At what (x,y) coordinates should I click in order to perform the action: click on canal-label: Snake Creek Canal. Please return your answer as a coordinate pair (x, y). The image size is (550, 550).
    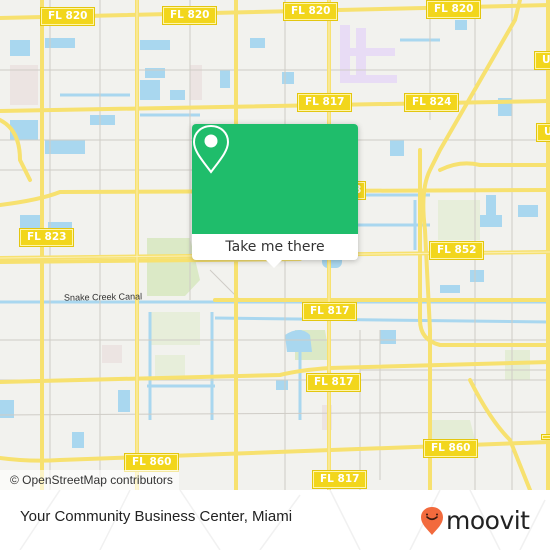
    Looking at the image, I should click on (103, 297).